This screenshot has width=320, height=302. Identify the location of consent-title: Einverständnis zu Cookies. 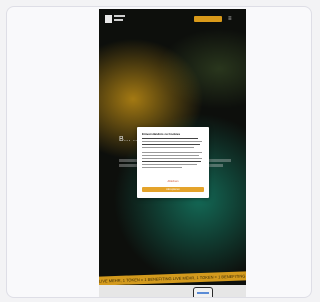
(161, 134).